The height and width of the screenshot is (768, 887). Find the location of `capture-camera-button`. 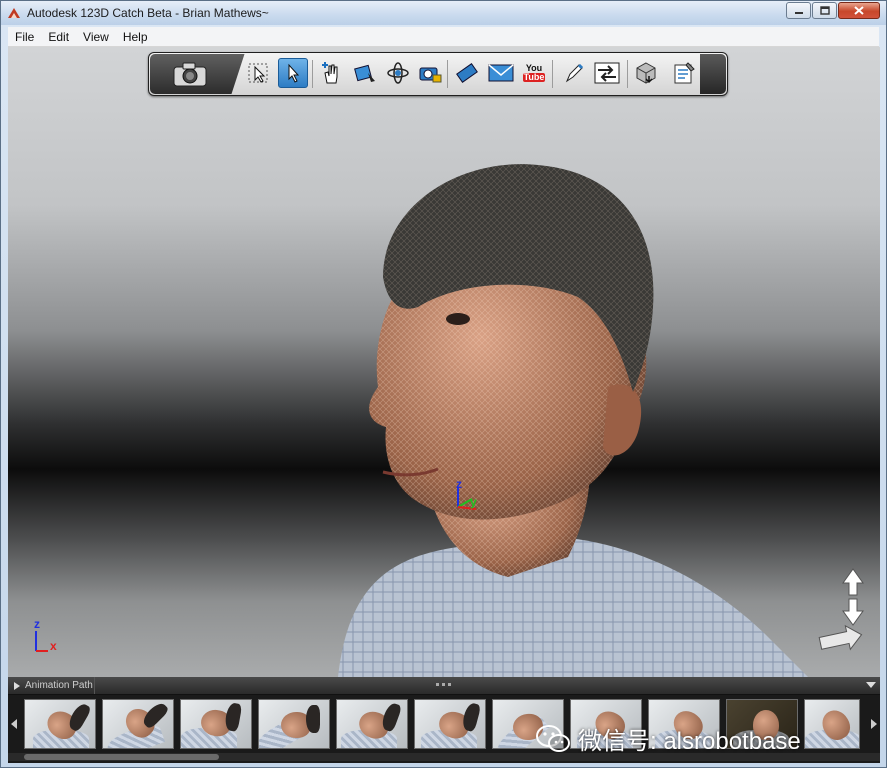

capture-camera-button is located at coordinates (190, 74).